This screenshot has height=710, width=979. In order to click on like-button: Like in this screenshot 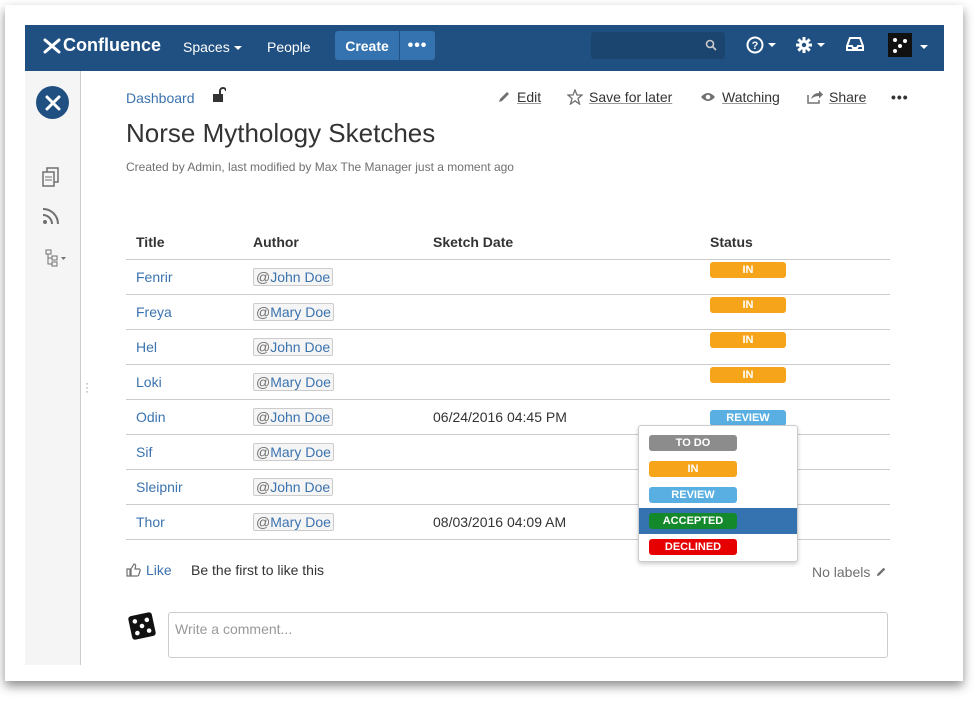, I will do `click(149, 570)`.